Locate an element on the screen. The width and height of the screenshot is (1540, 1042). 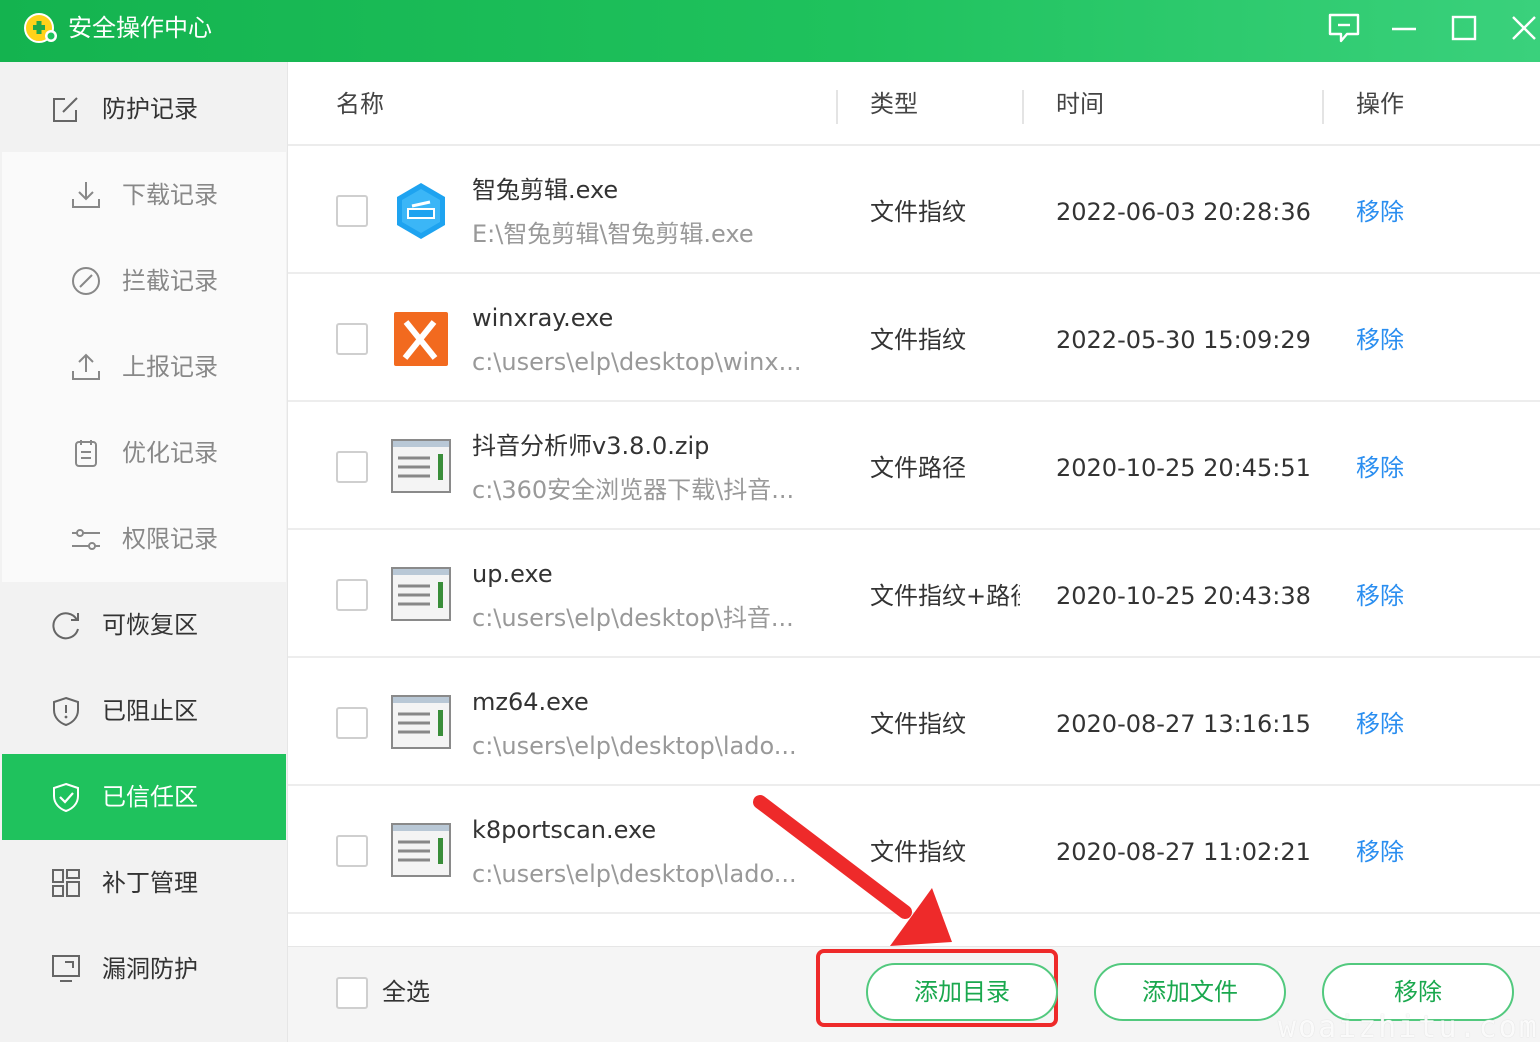
sidebar-item-label: 防护记录 is located at coordinates (150, 109).